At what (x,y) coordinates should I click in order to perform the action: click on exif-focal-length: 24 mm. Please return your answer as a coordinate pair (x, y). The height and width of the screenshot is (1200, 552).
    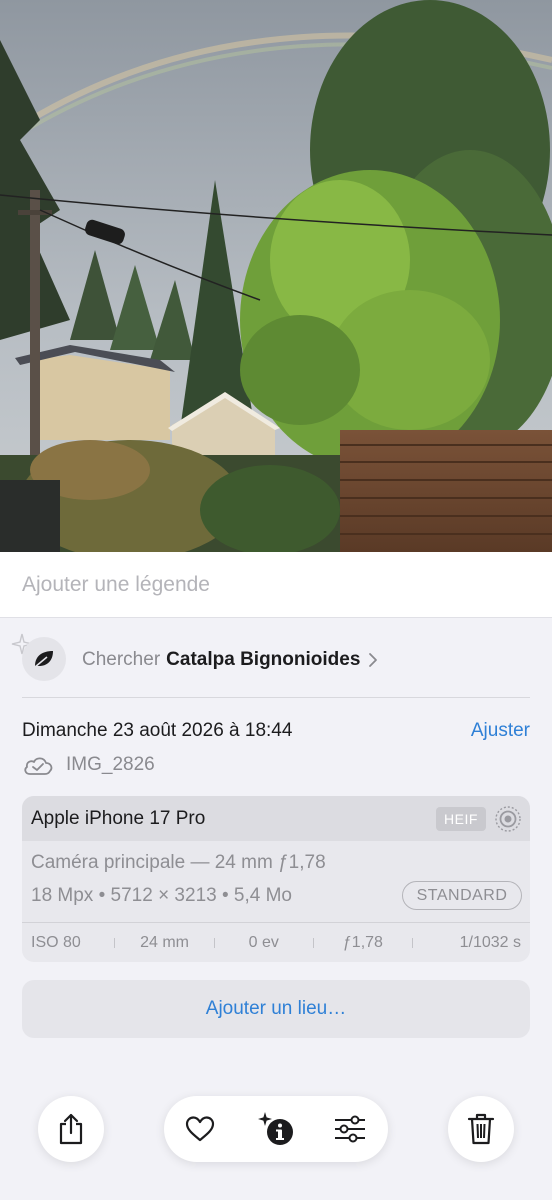
    Looking at the image, I should click on (164, 942).